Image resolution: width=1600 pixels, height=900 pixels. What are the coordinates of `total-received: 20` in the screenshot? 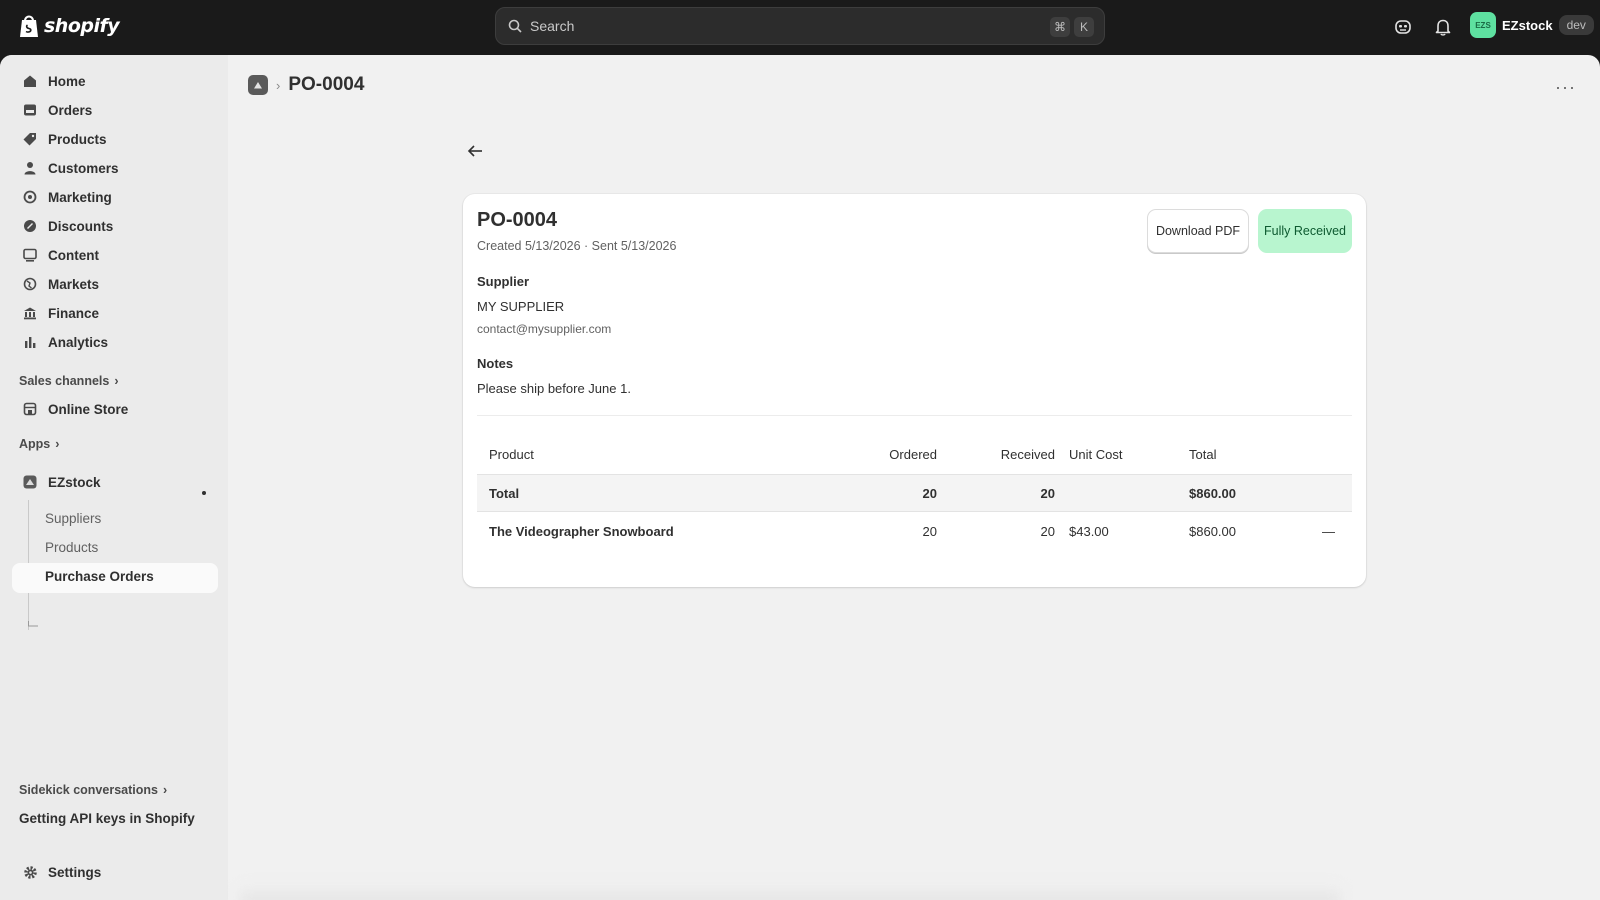 It's located at (1047, 493).